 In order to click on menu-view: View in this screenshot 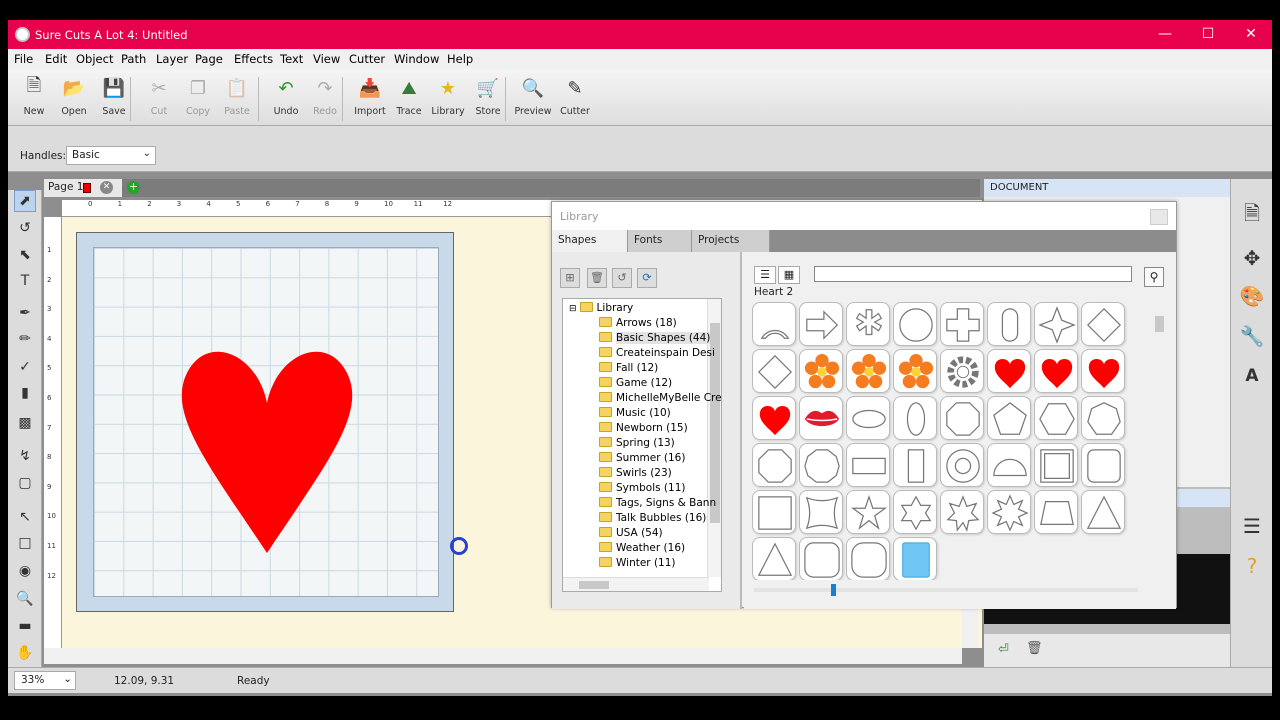, I will do `click(326, 59)`.